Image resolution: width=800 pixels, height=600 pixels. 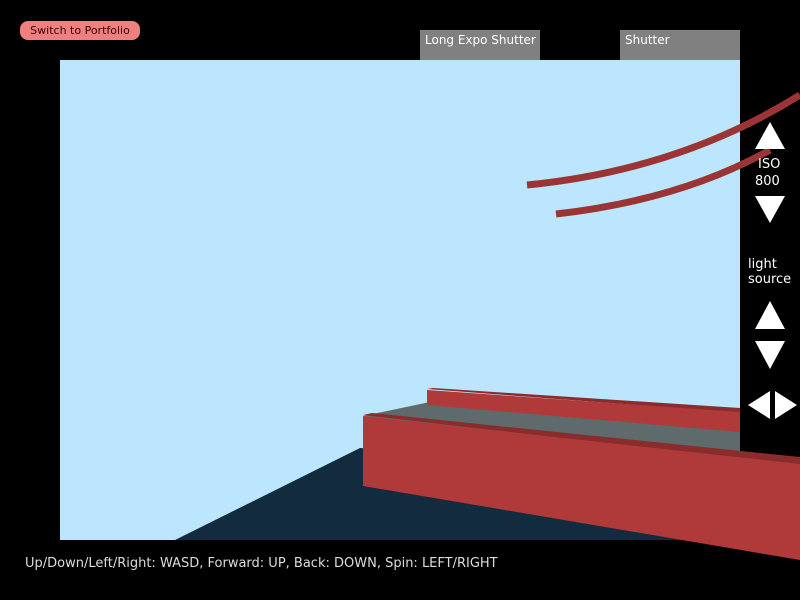 I want to click on iso-down-button, so click(x=770, y=210).